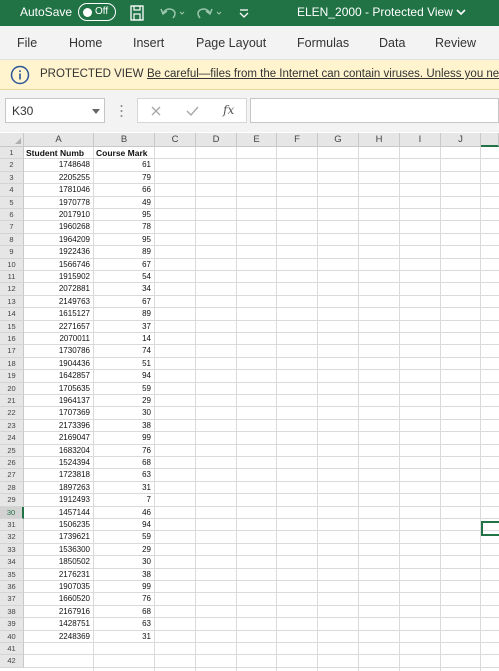 Image resolution: width=499 pixels, height=671 pixels. I want to click on row-header: 14, so click(12, 314).